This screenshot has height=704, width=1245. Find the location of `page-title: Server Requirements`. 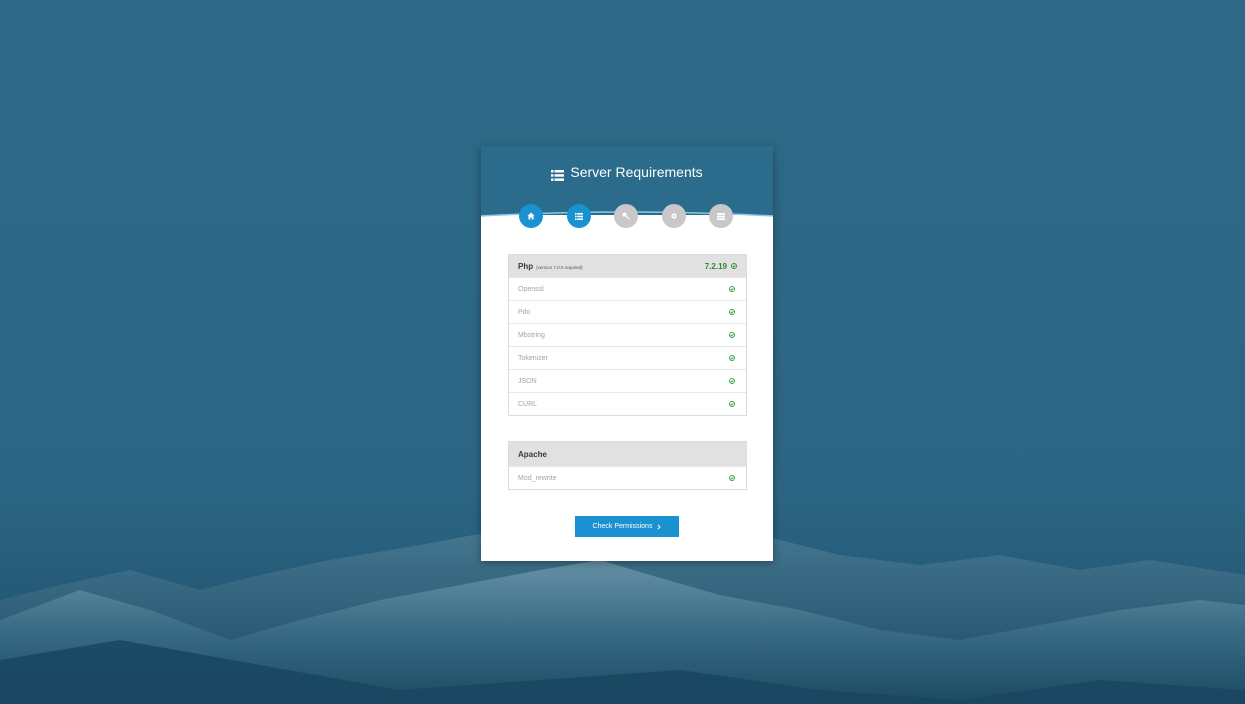

page-title: Server Requirements is located at coordinates (627, 172).